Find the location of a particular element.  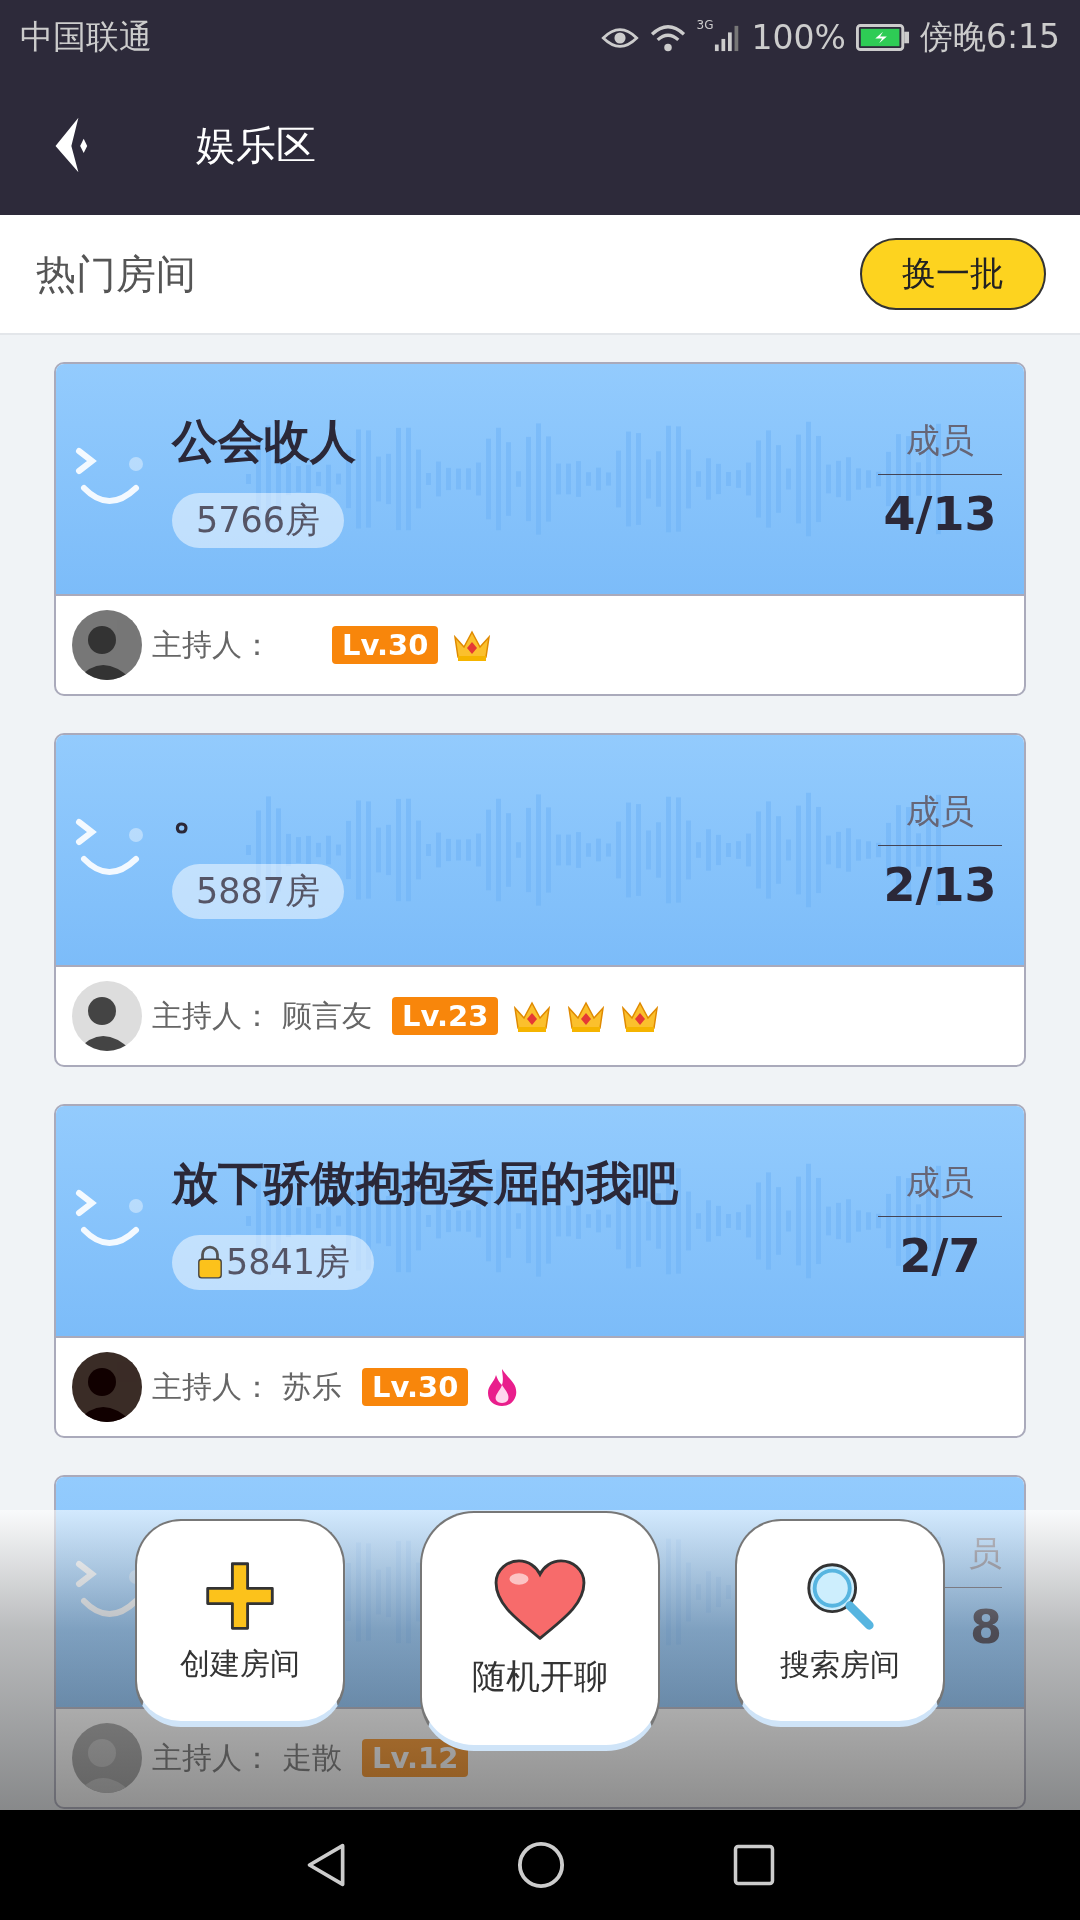

battery-icon is located at coordinates (882, 37).